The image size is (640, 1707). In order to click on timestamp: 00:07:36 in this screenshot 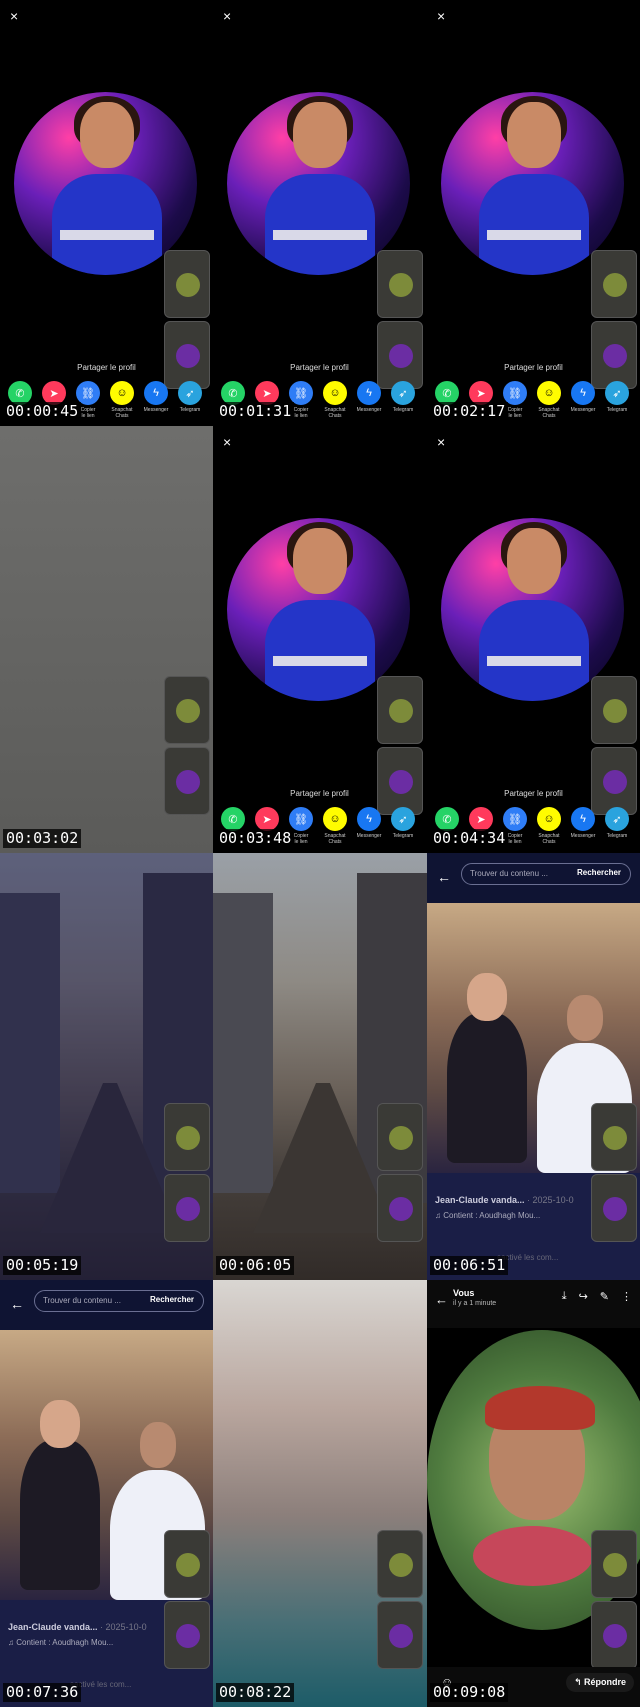, I will do `click(42, 1692)`.